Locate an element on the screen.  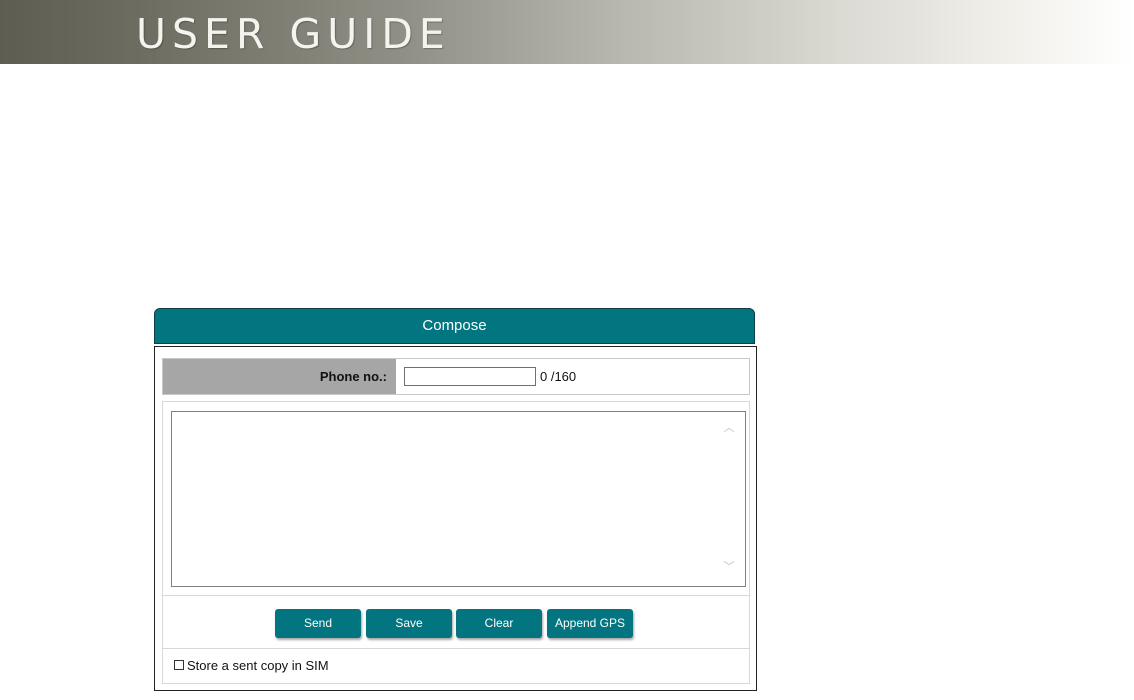
button-row: Send Save Clear Append GPS is located at coordinates (456, 622).